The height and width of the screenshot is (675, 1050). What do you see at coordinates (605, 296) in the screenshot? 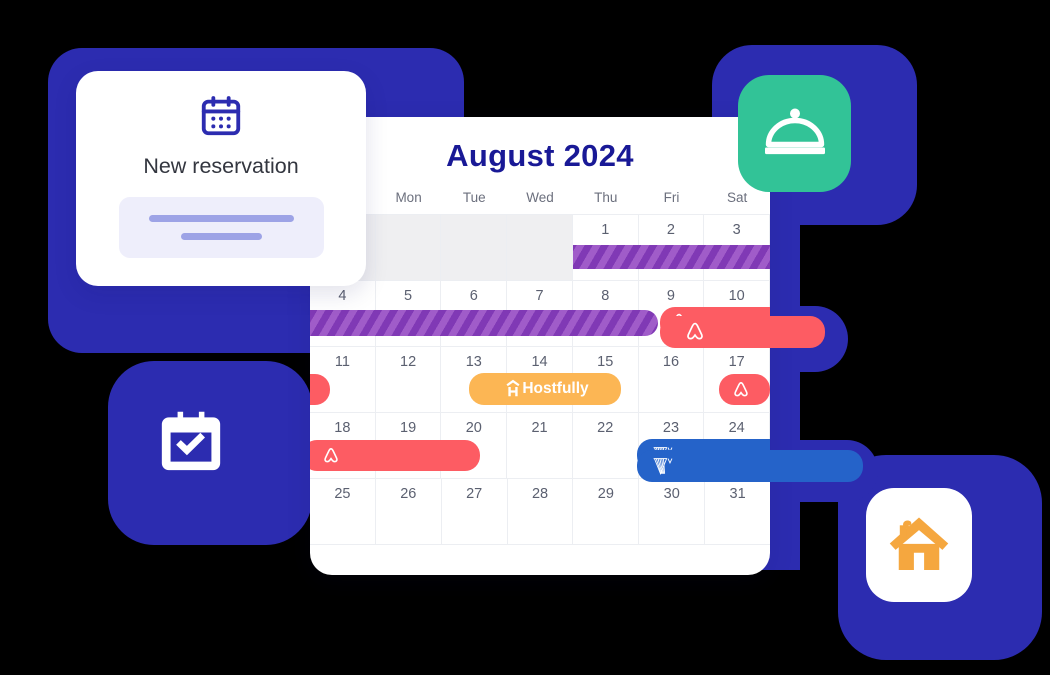
I see `day-number: 8` at bounding box center [605, 296].